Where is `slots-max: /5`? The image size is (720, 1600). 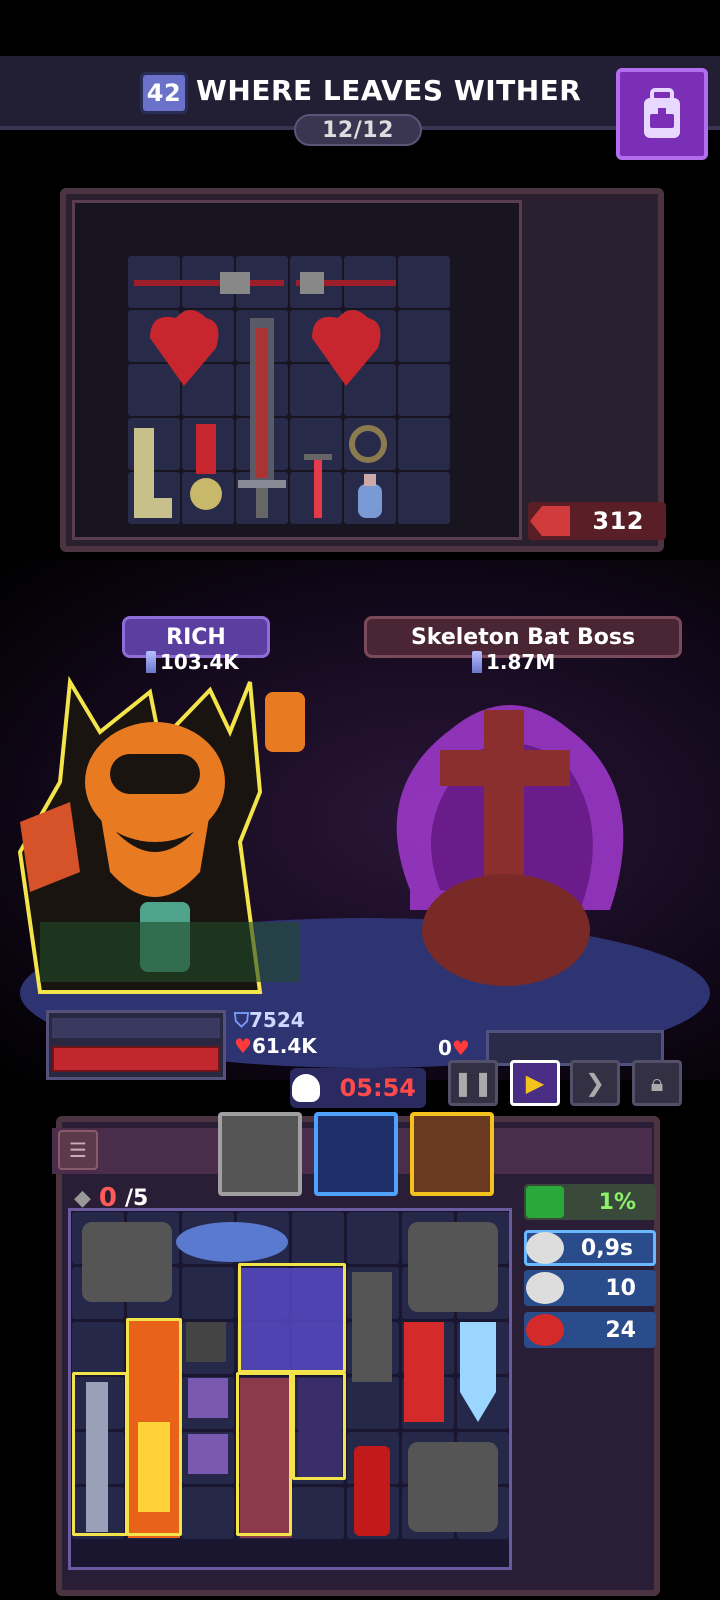 slots-max: /5 is located at coordinates (137, 1198).